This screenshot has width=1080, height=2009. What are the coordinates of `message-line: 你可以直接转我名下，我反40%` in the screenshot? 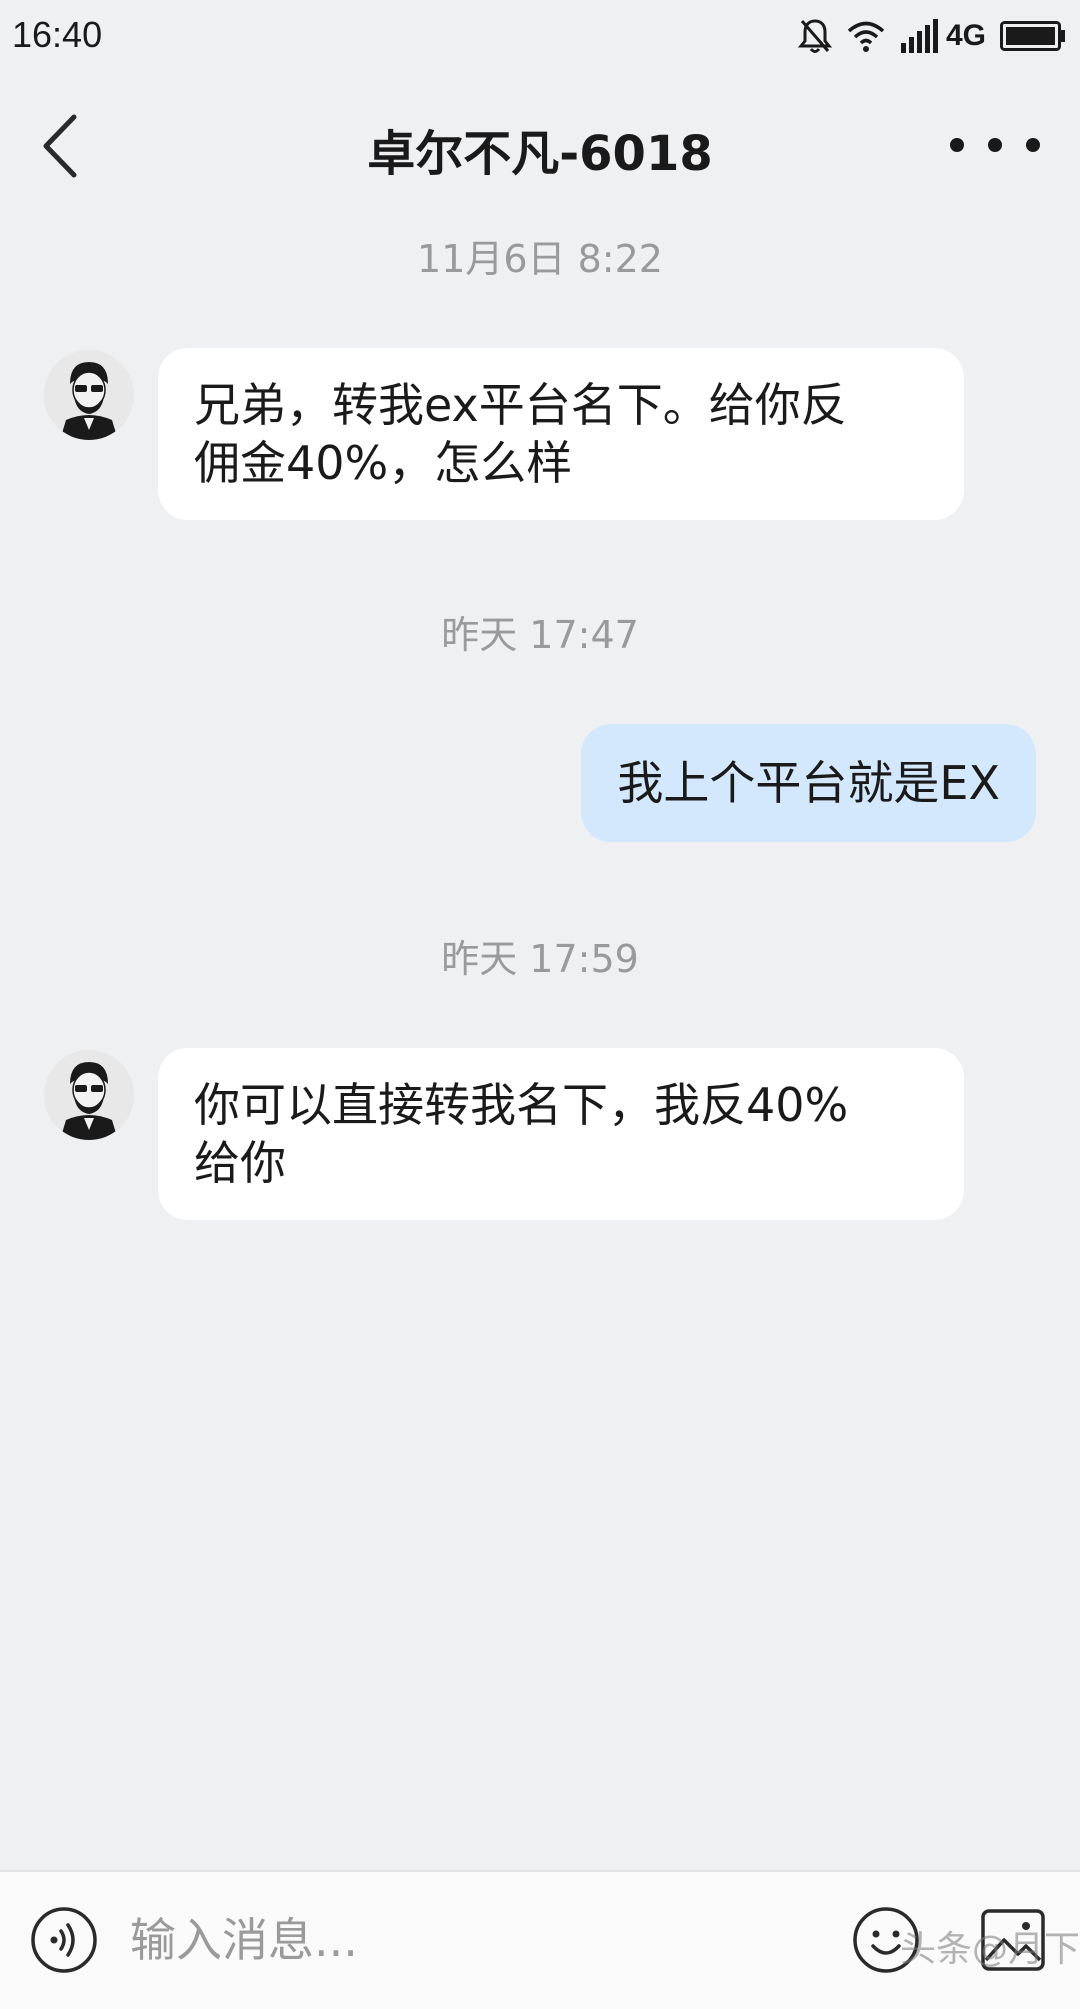 It's located at (521, 1105).